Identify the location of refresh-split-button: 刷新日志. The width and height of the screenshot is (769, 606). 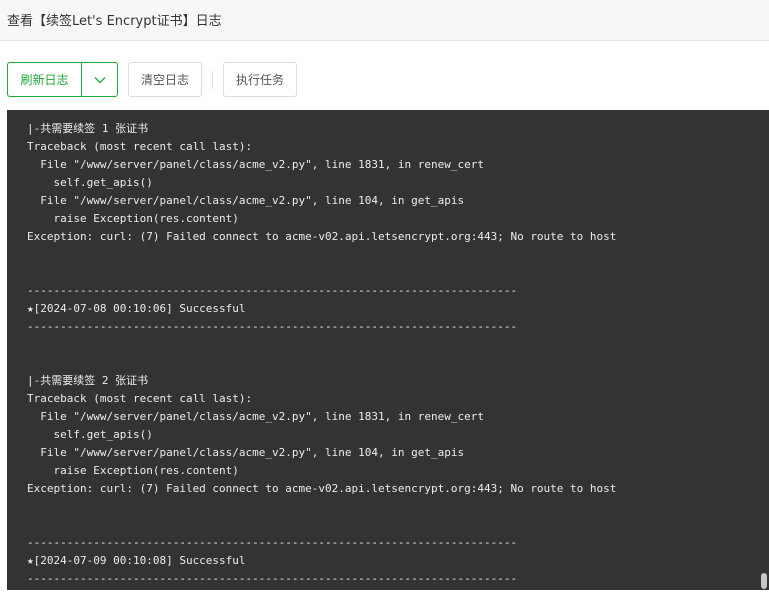
(62, 79).